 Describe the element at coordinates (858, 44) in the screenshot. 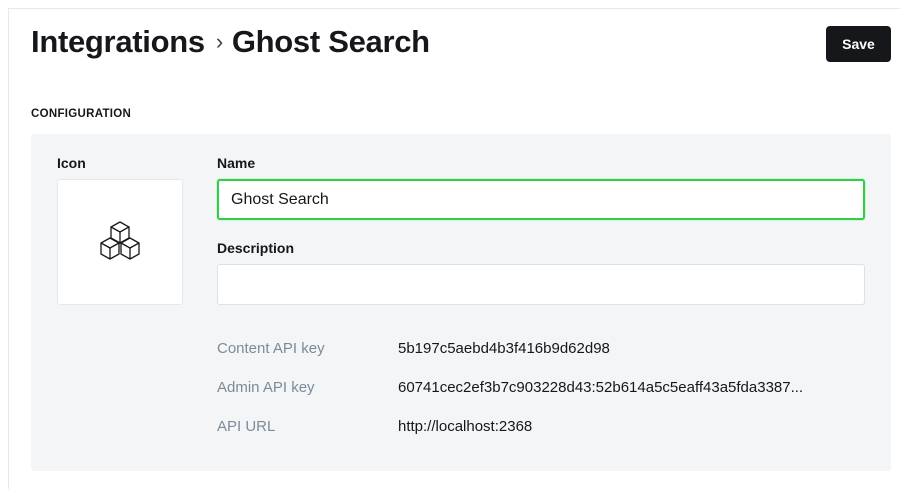

I see `save-button: Save` at that location.